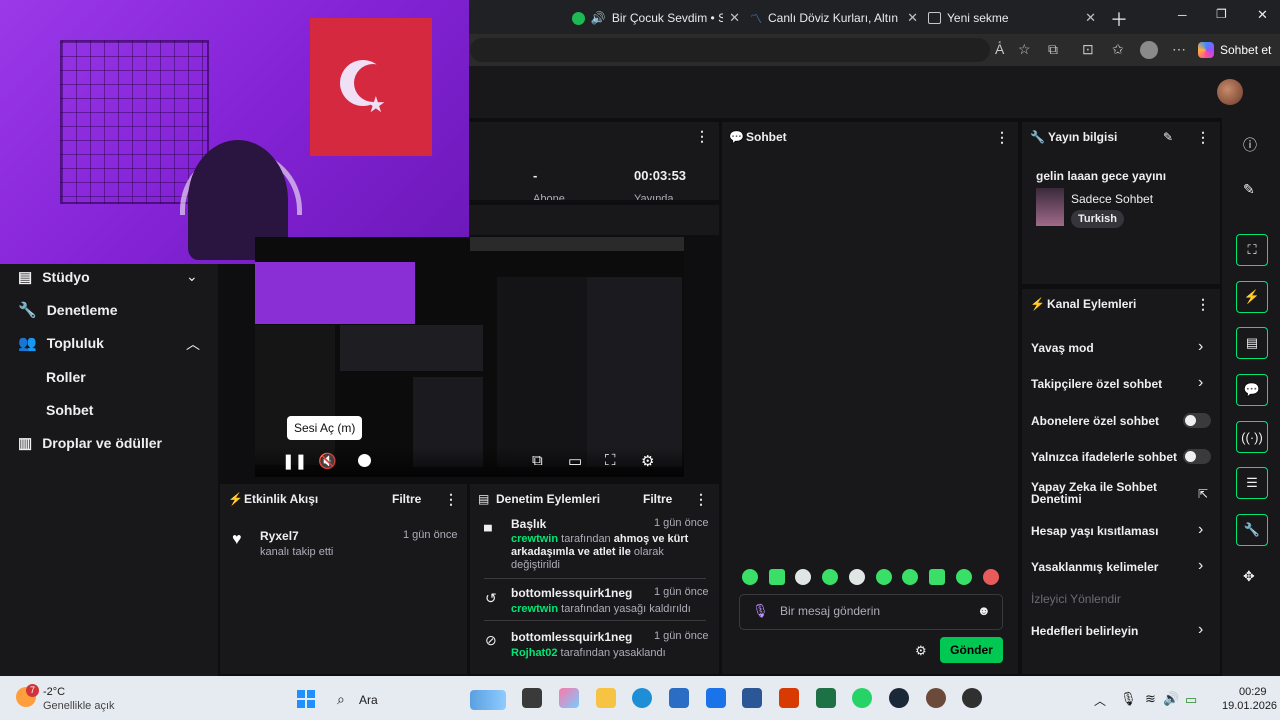 Image resolution: width=1280 pixels, height=720 pixels. I want to click on favorite-star-icon: ☆, so click(1024, 49).